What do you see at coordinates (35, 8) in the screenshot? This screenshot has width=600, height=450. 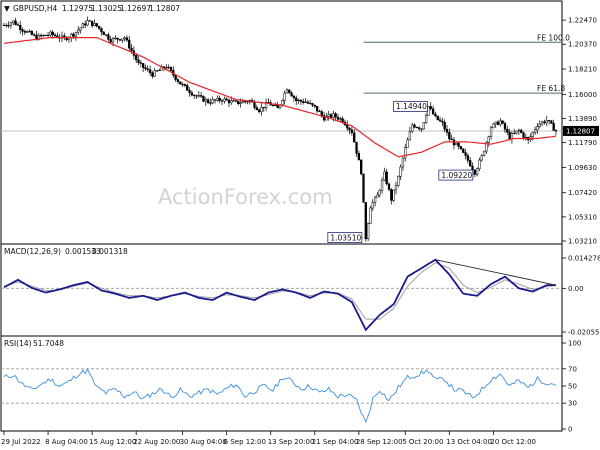 I see `price-title: GBPUSD,H4` at bounding box center [35, 8].